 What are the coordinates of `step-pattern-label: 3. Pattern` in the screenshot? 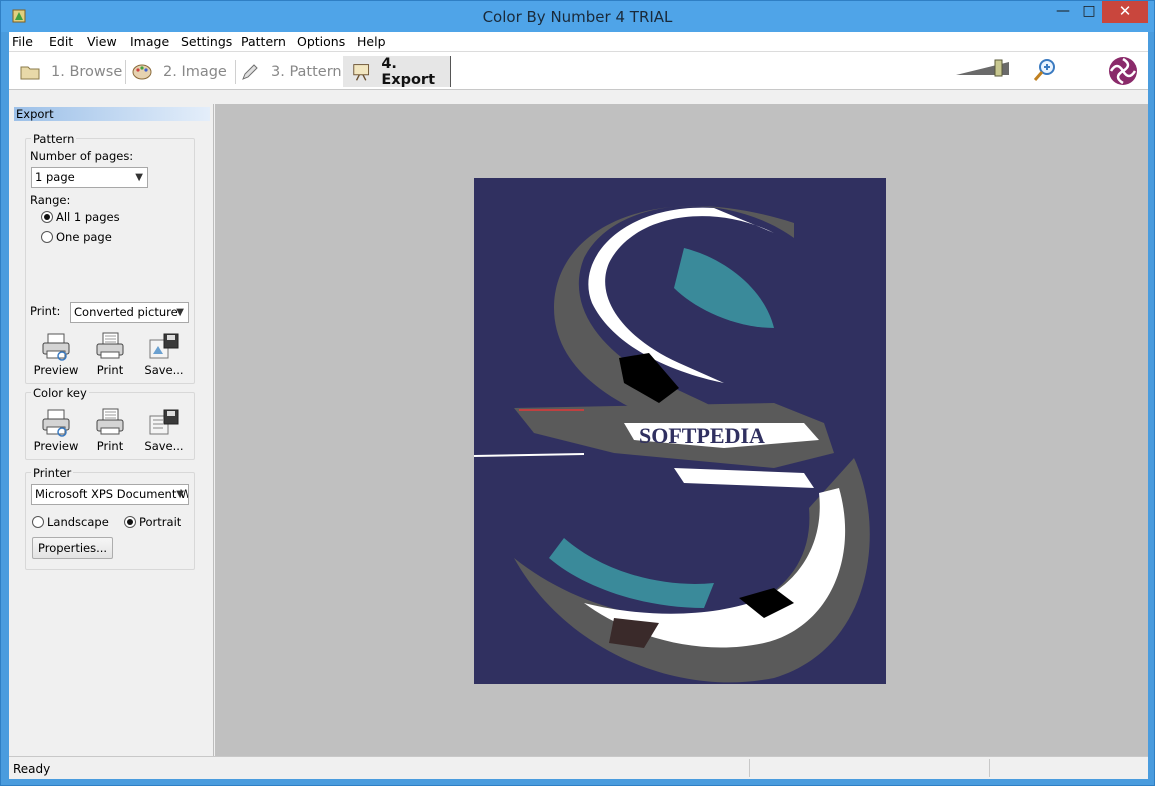 It's located at (306, 71).